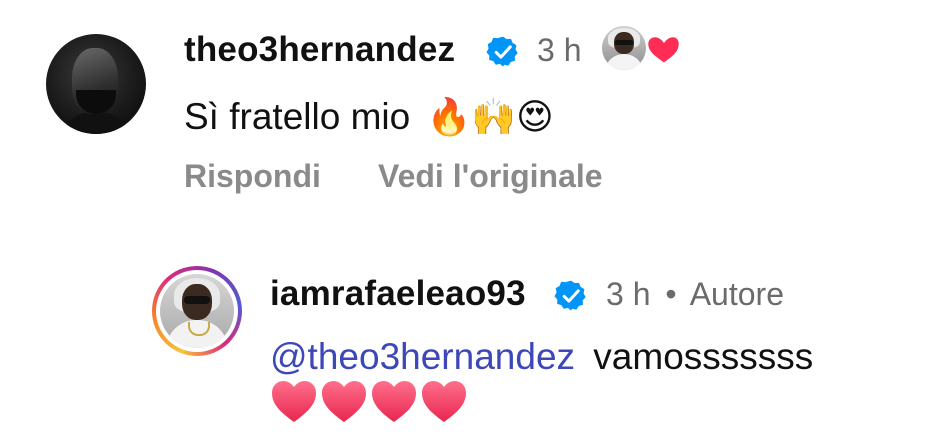 The height and width of the screenshot is (442, 942). Describe the element at coordinates (662, 50) in the screenshot. I see `heart-icon` at that location.